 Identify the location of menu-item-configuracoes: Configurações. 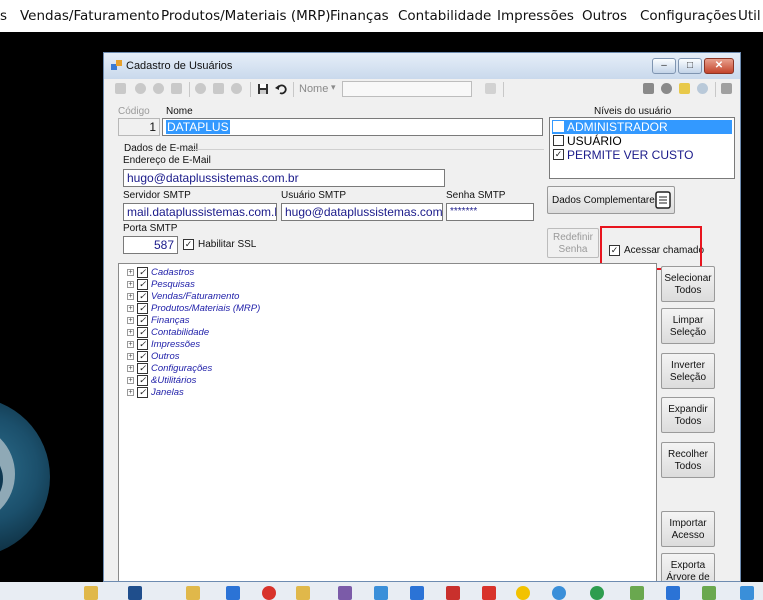
(688, 16).